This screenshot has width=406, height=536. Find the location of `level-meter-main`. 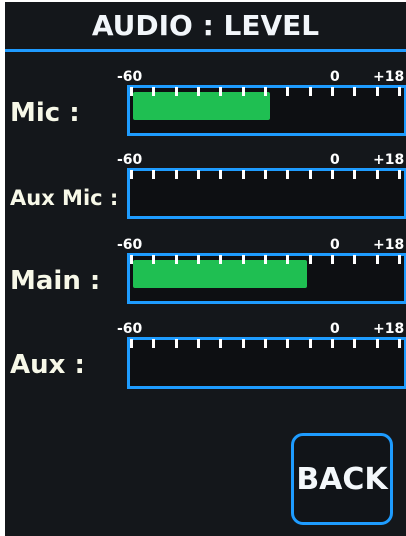

level-meter-main is located at coordinates (266, 278).